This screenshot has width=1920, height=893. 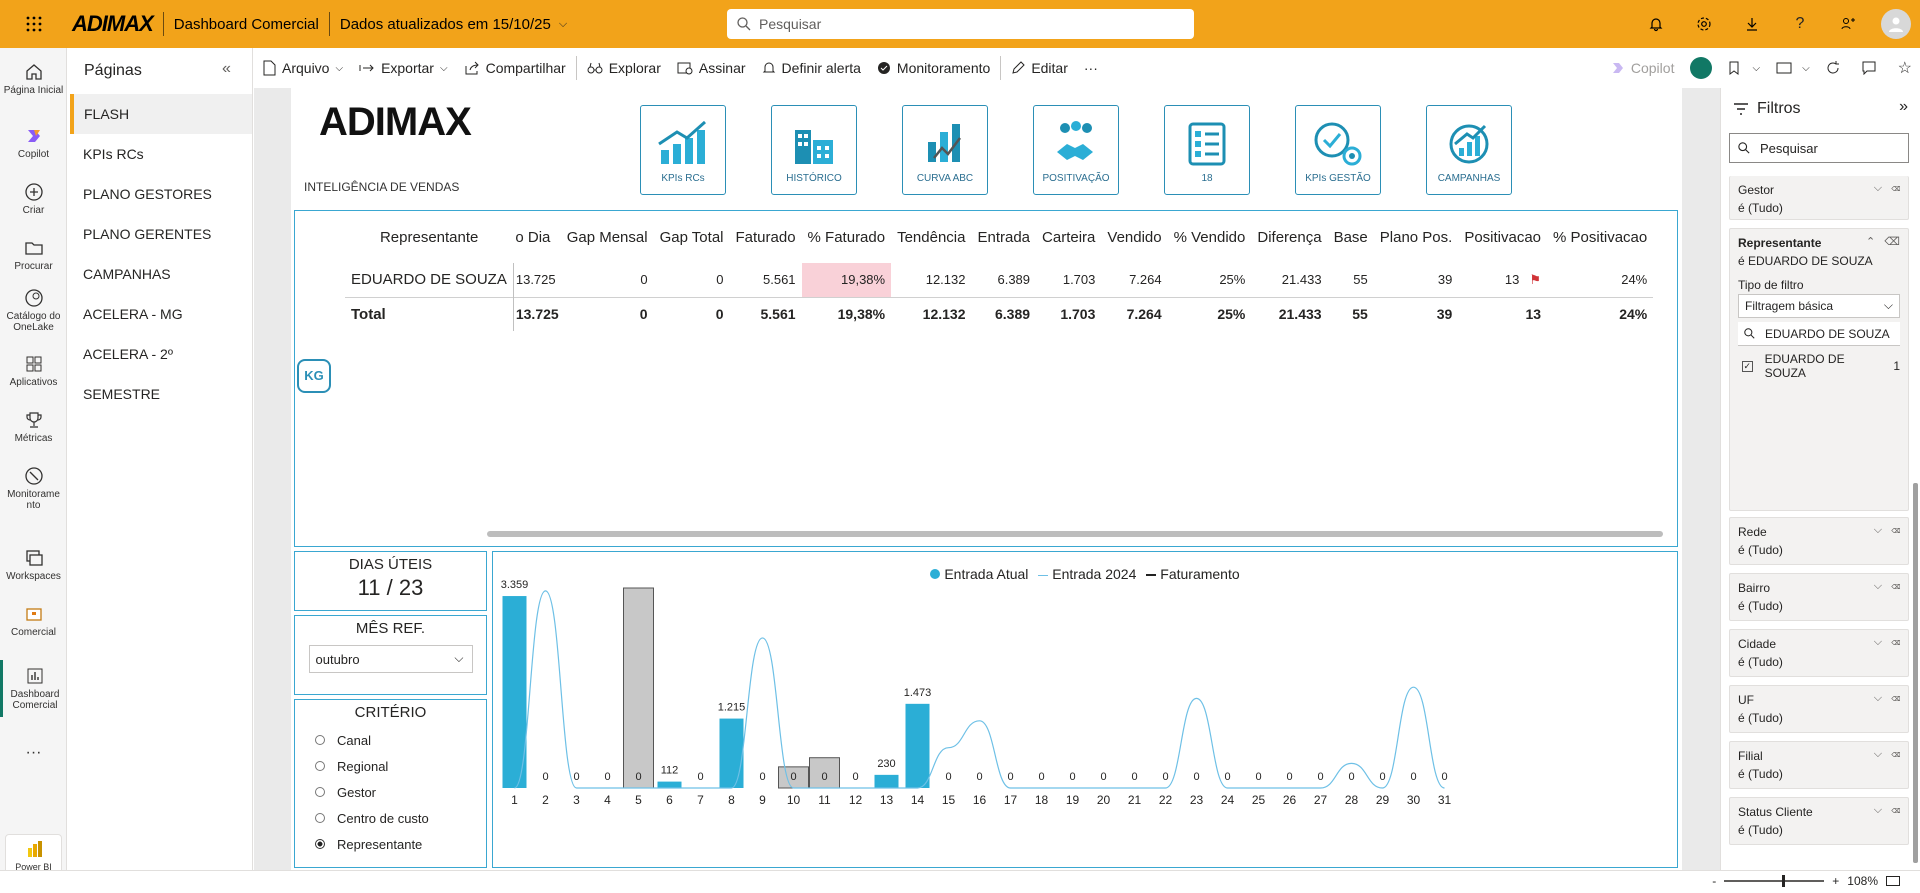 I want to click on rail-item-onelake: Catálogo do OneLake, so click(x=33, y=310).